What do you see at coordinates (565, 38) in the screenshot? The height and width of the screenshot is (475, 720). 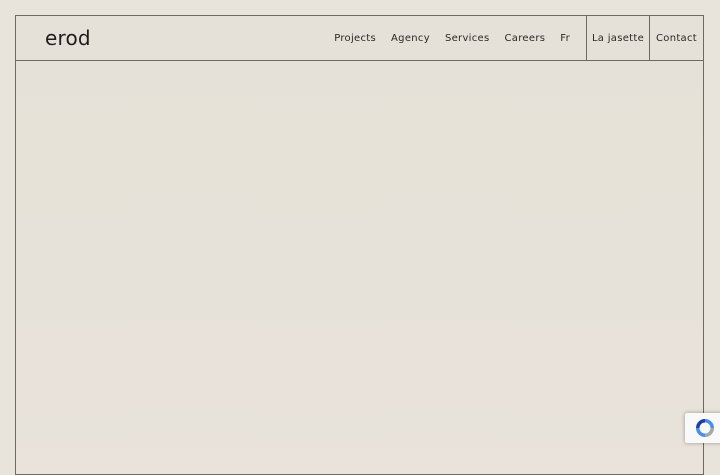 I see `language-toggle: Fr` at bounding box center [565, 38].